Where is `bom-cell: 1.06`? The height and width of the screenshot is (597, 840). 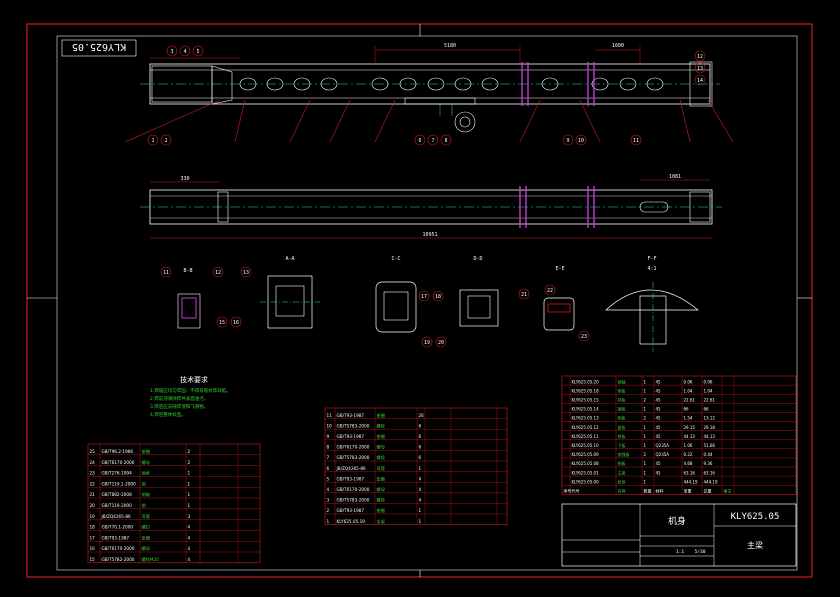
bom-cell: 1.06 is located at coordinates (688, 445).